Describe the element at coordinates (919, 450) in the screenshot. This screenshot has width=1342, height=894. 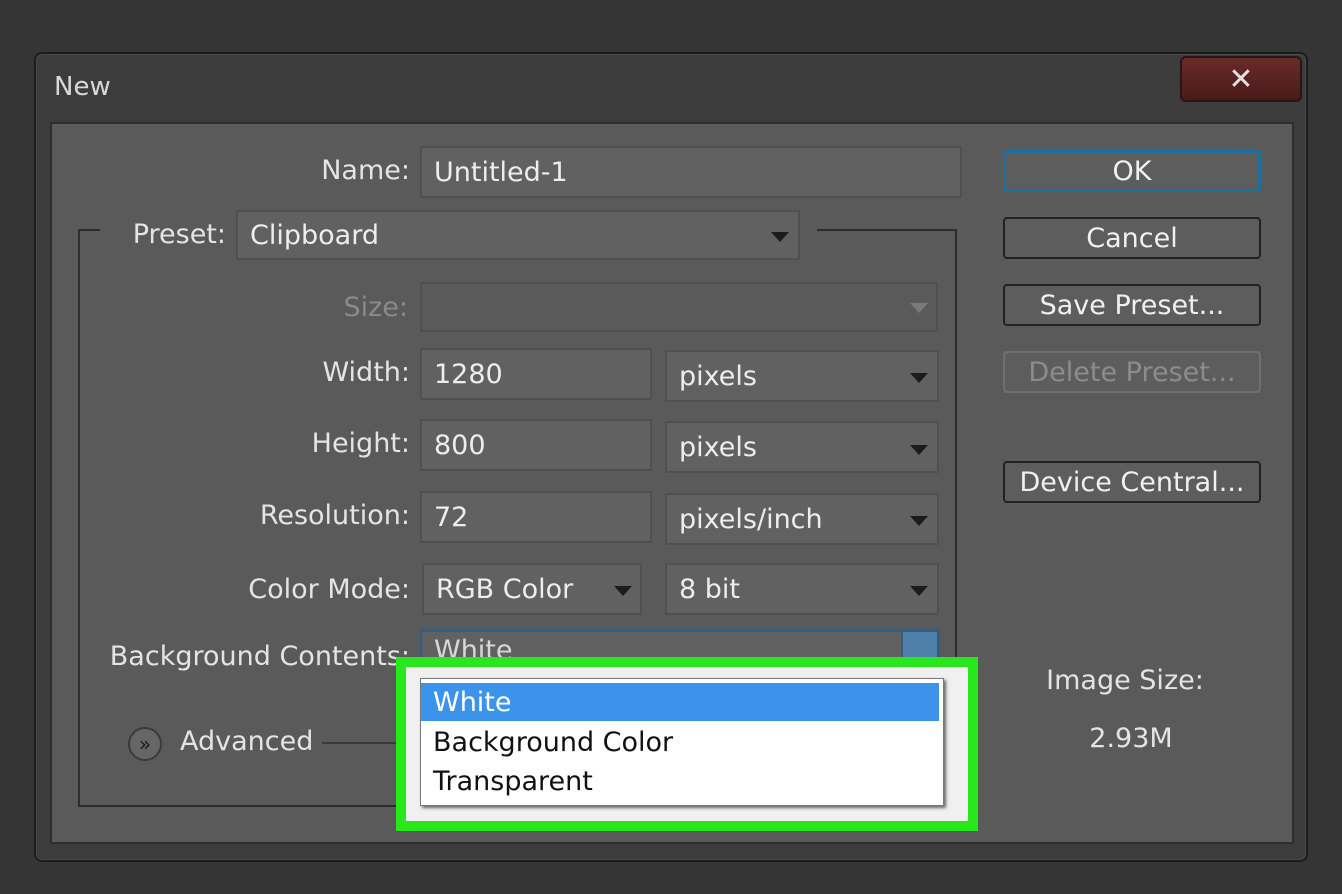
I see `height-unit-arrow-icon` at that location.